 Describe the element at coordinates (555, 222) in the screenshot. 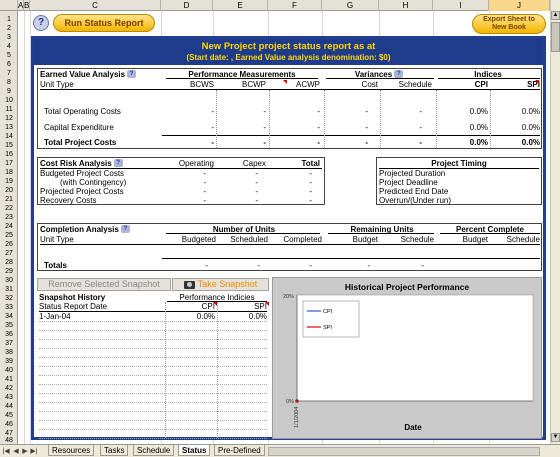

I see `vertical-scrollbar: ▲ ▼` at that location.